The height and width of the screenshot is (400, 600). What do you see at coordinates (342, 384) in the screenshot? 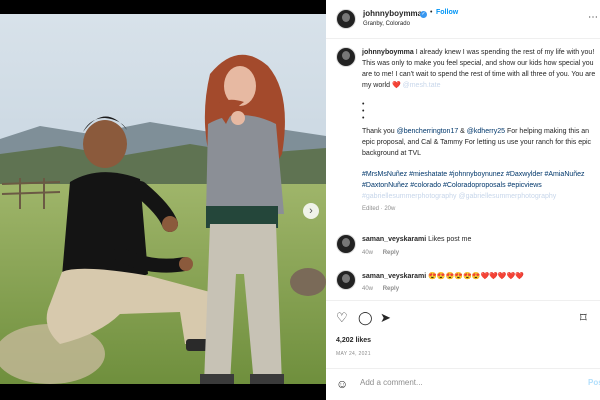
I see `emoji-icon: ☺` at bounding box center [342, 384].